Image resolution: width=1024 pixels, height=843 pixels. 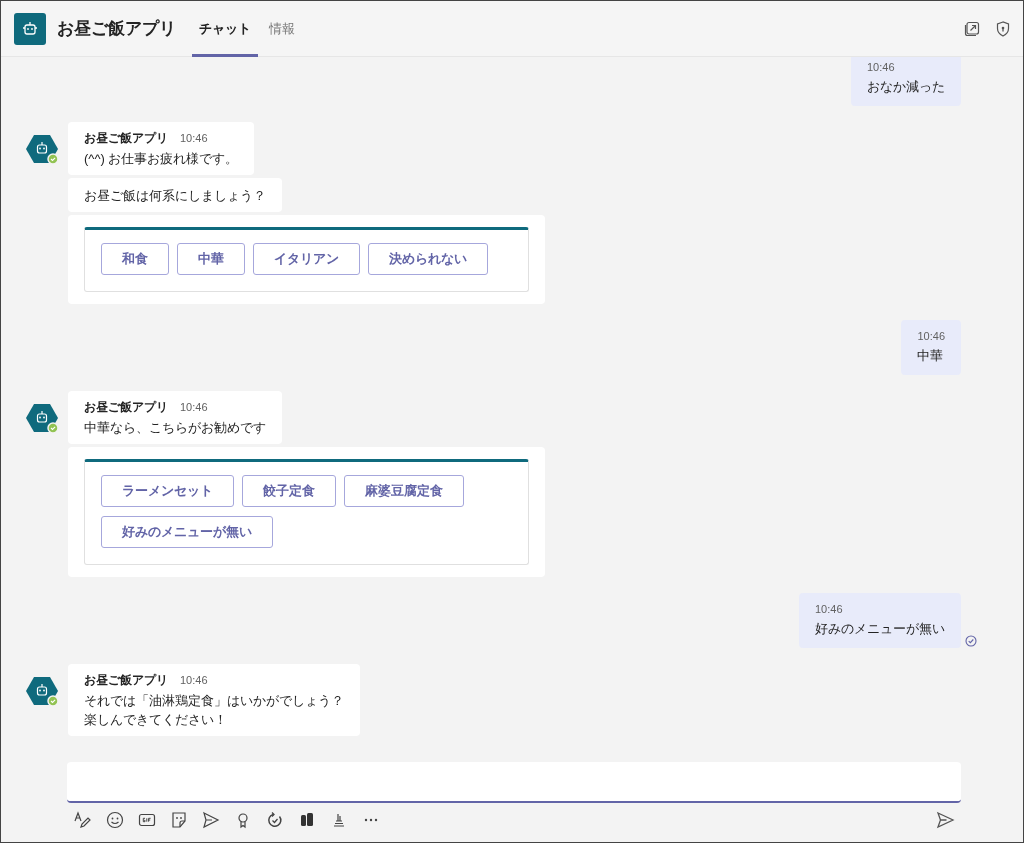 What do you see at coordinates (289, 491) in the screenshot?
I see `choice-button: 餃子定食` at bounding box center [289, 491].